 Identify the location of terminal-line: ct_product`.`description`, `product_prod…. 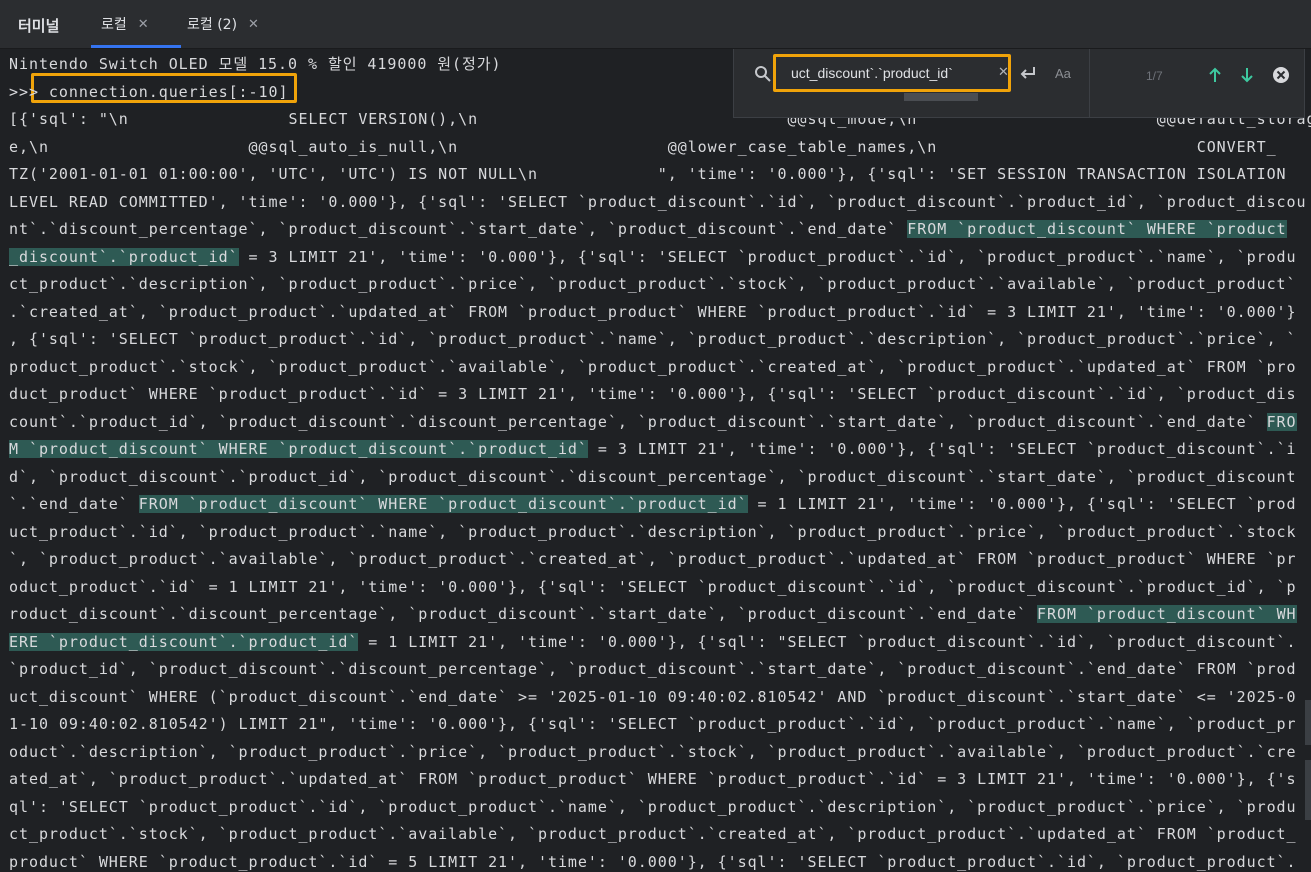
(653, 284).